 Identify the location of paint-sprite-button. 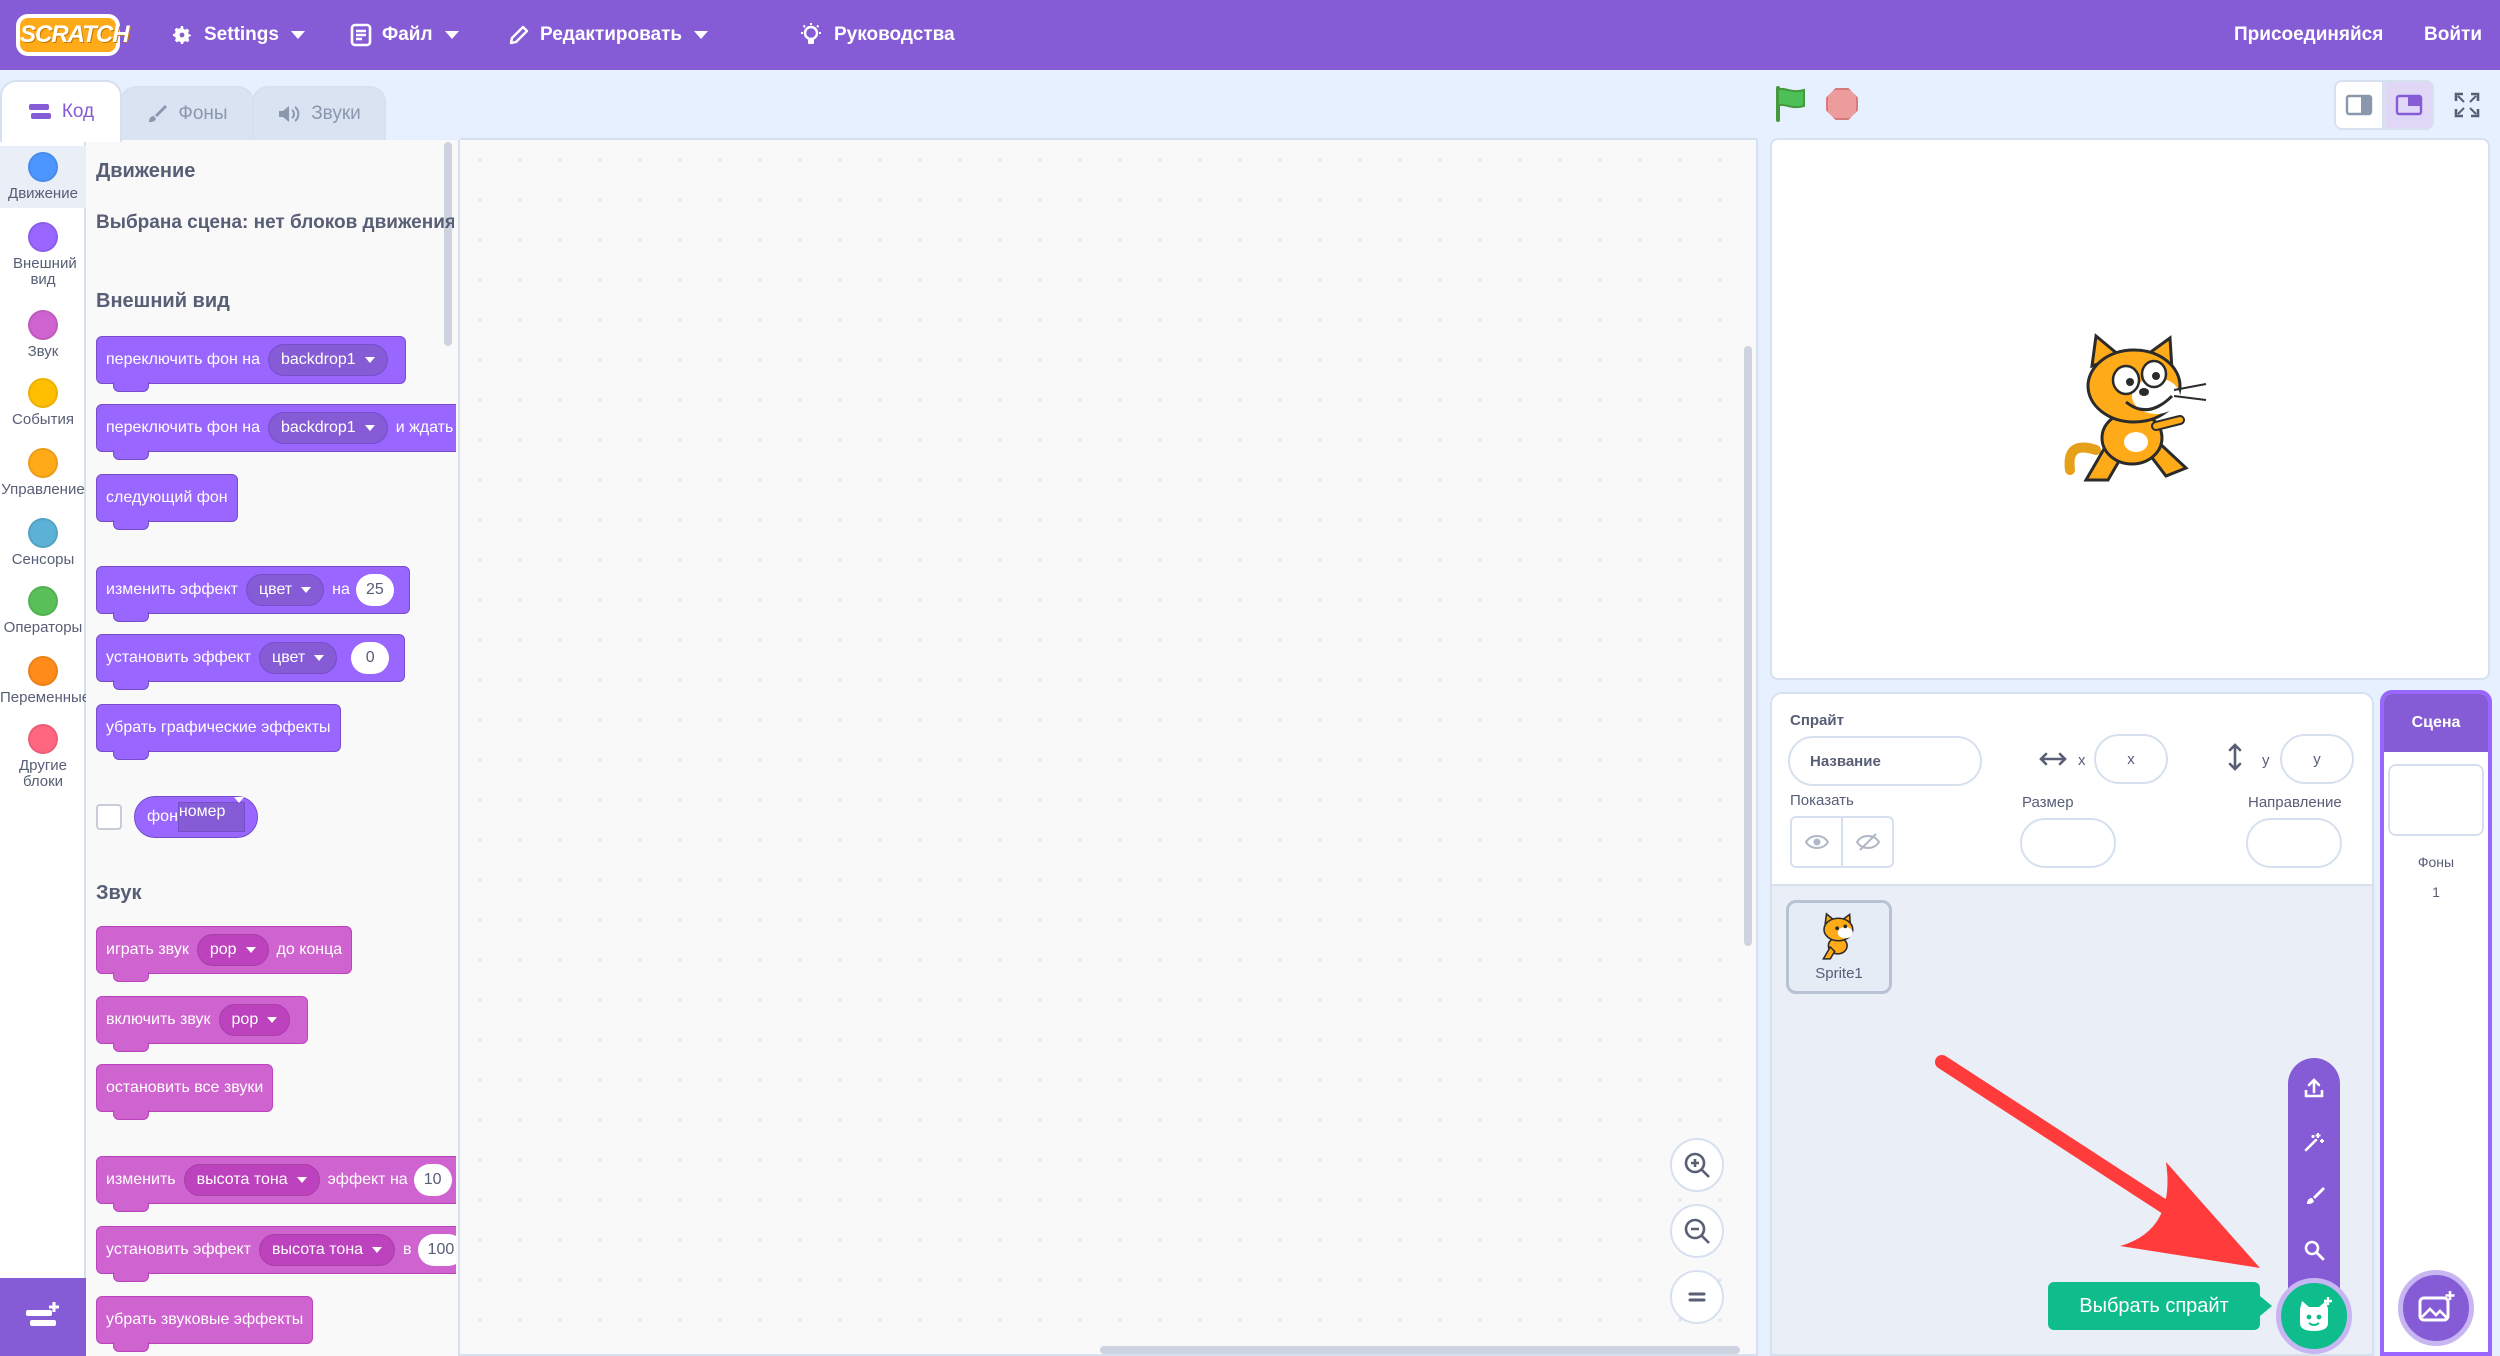
(2314, 1196).